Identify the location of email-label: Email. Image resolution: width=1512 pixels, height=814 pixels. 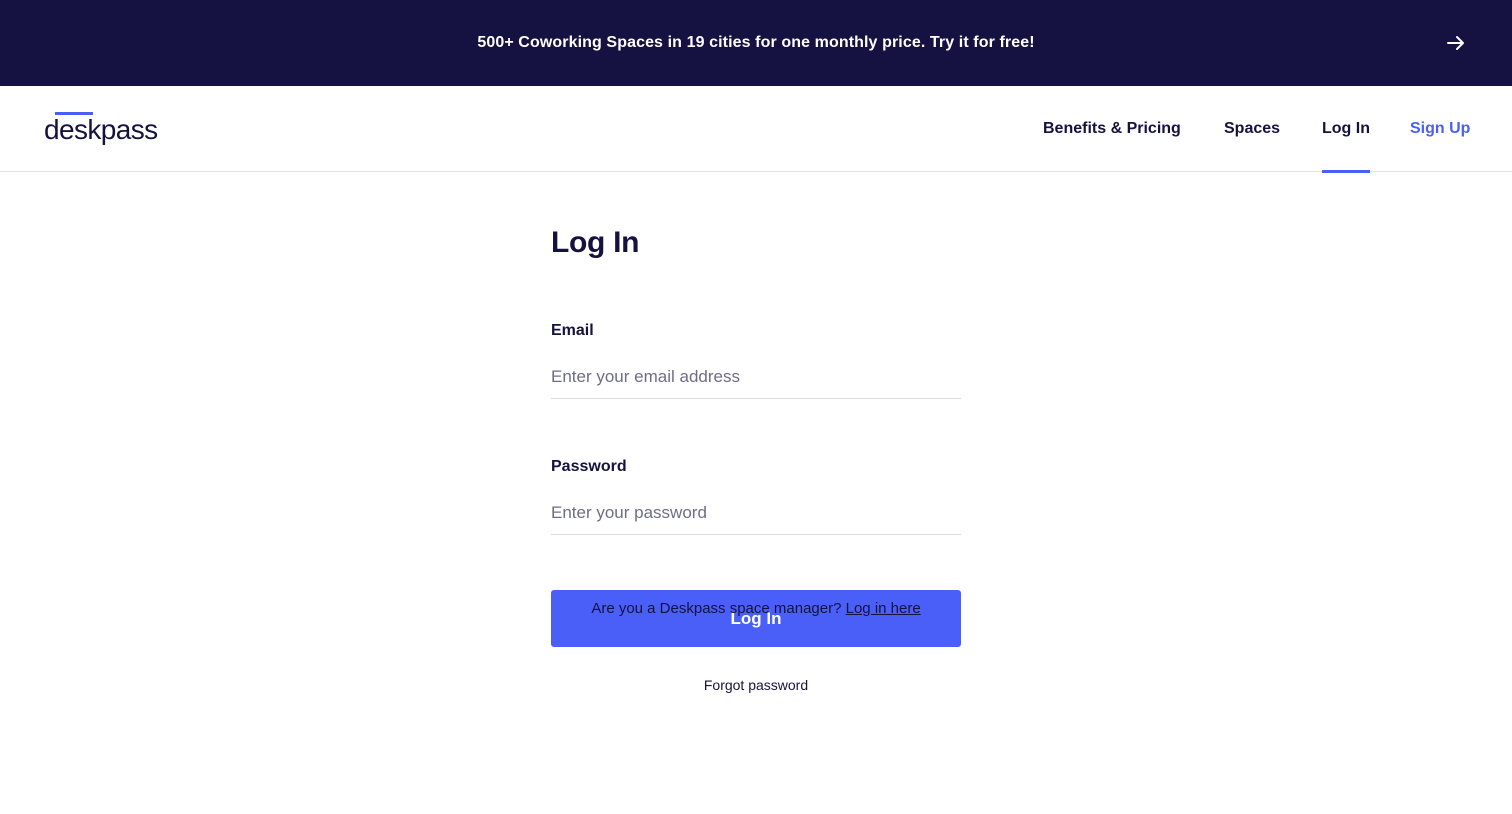
(572, 330).